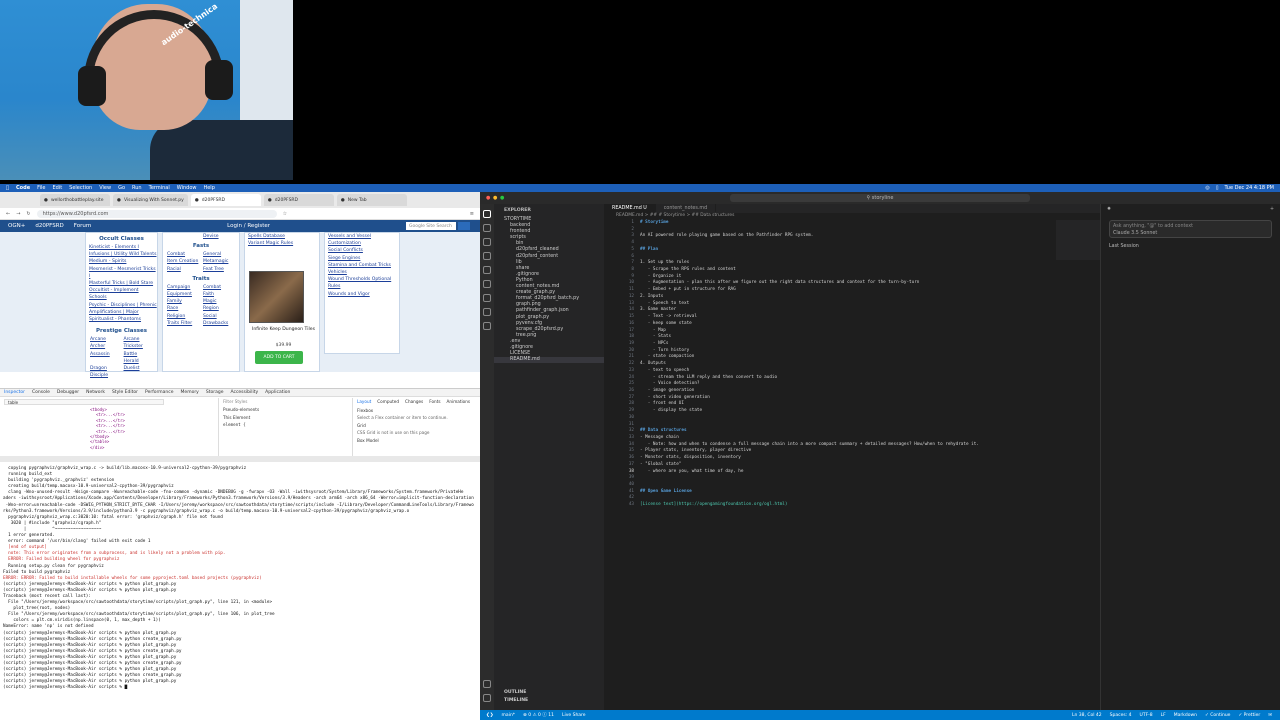  I want to click on cursor-position: Ln 38, Col 42, so click(1087, 715).